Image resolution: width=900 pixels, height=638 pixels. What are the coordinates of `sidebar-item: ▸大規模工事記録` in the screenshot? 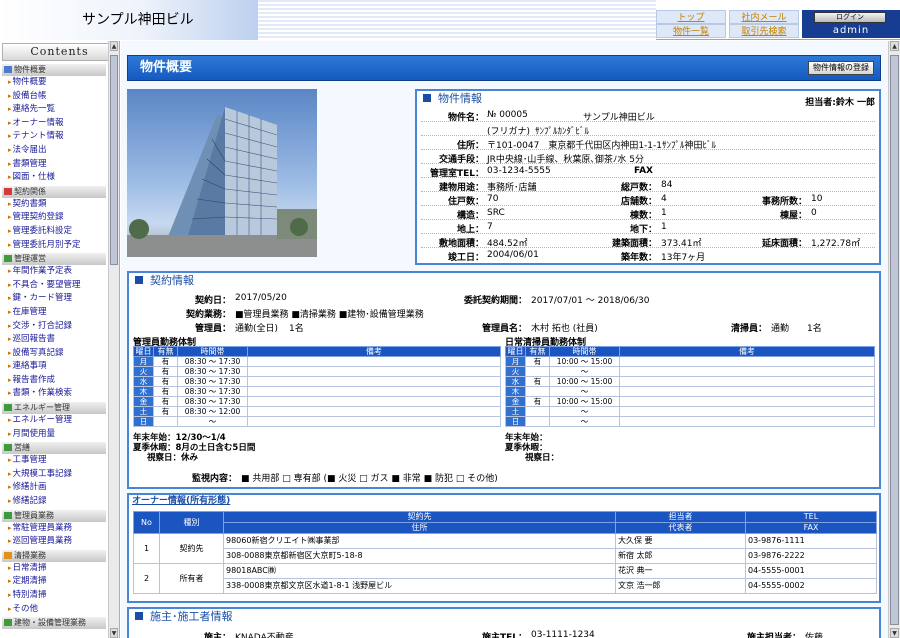 It's located at (54, 475).